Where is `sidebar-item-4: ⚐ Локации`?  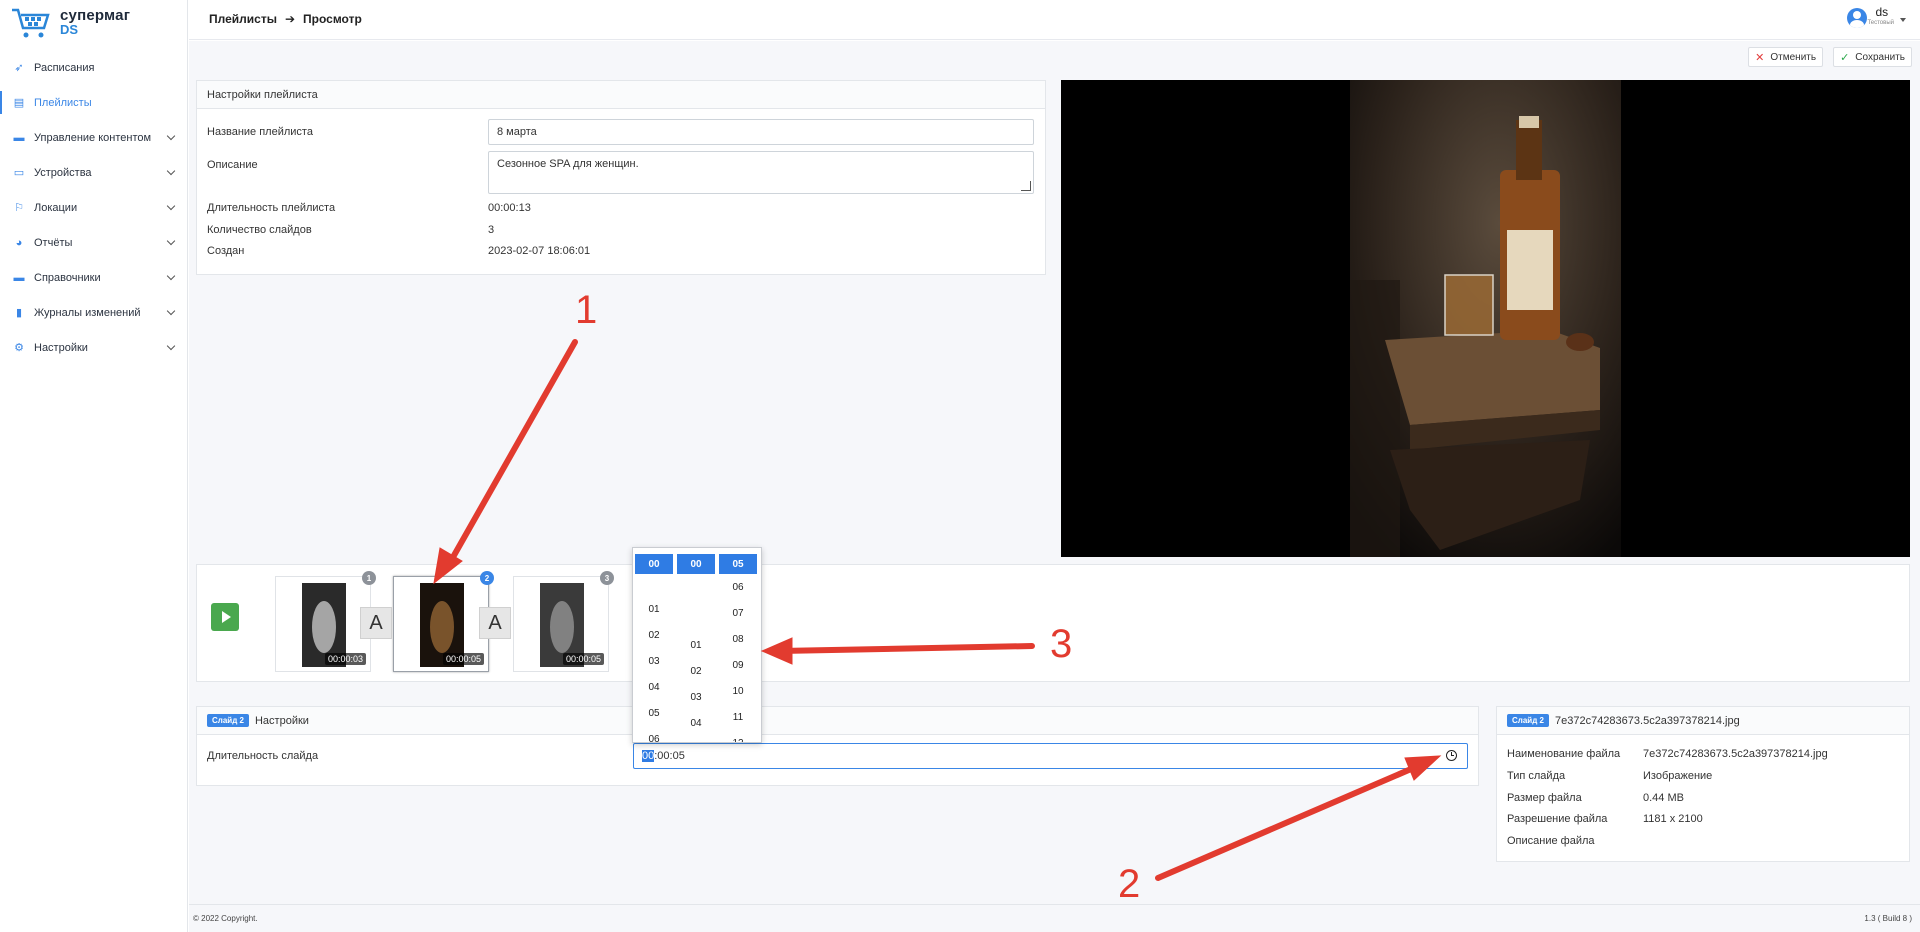
sidebar-item-4: ⚐ Локации is located at coordinates (94, 207).